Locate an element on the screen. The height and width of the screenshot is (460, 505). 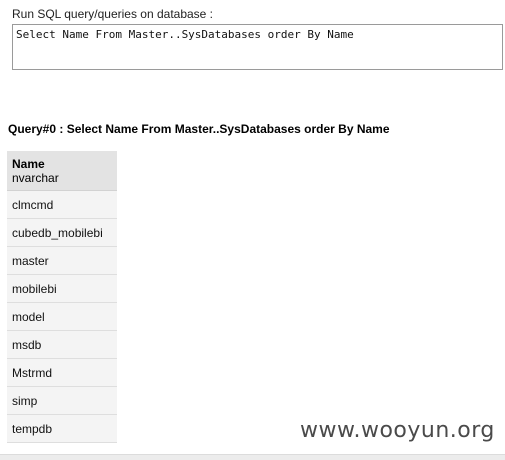
table-cell: model is located at coordinates (62, 316).